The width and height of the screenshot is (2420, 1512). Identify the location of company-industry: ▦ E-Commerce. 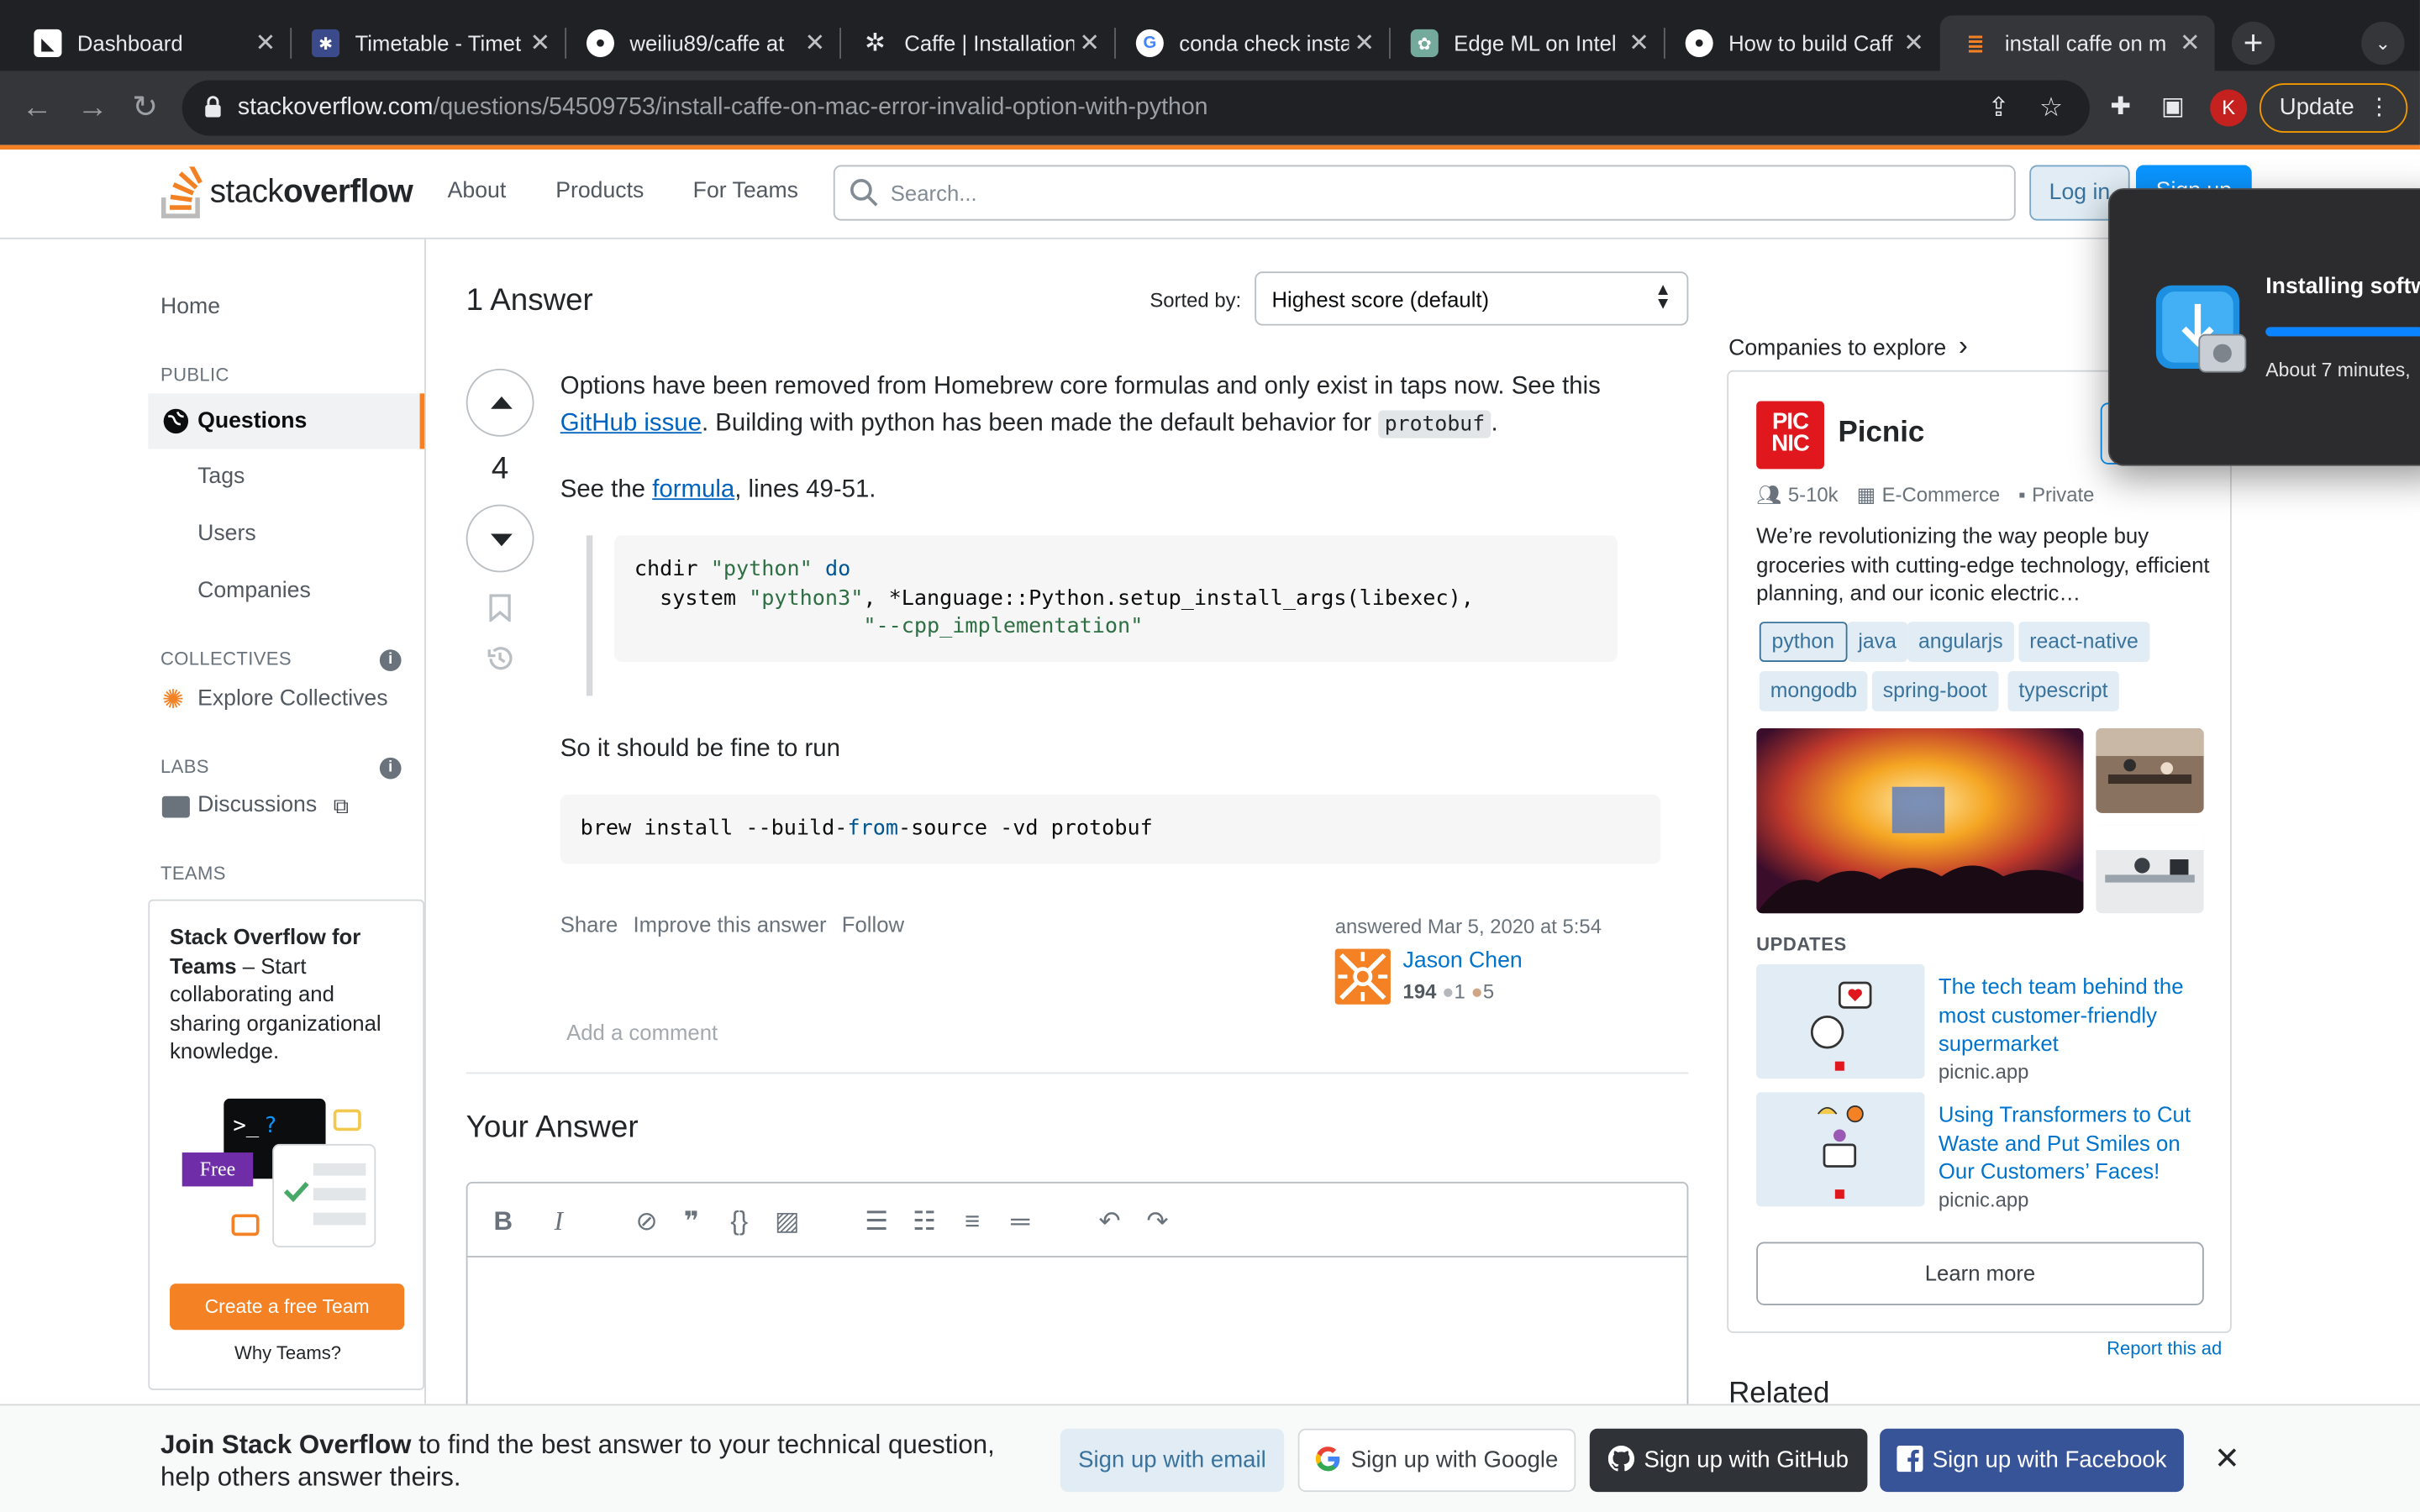
(1929, 495).